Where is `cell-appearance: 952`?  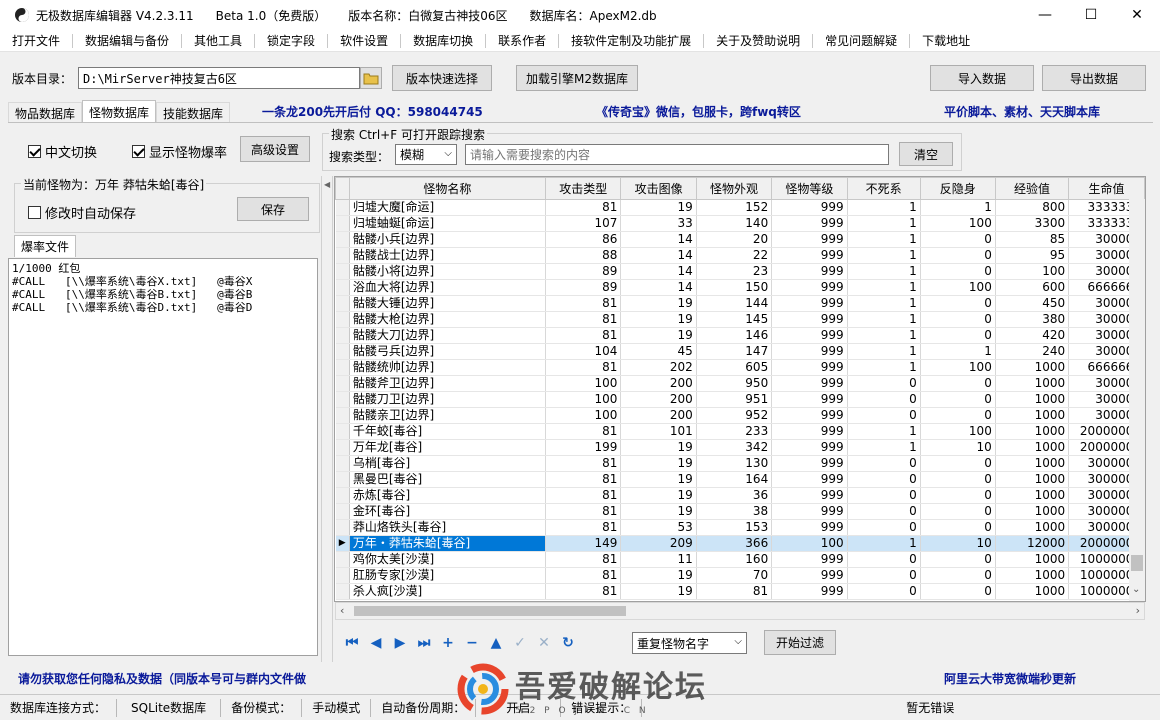
cell-appearance: 952 is located at coordinates (734, 415).